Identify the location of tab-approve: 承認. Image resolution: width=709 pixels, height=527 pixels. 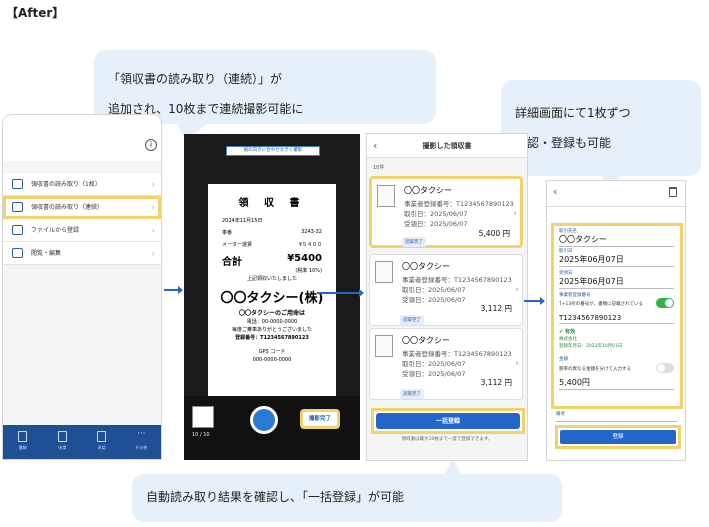
(102, 442).